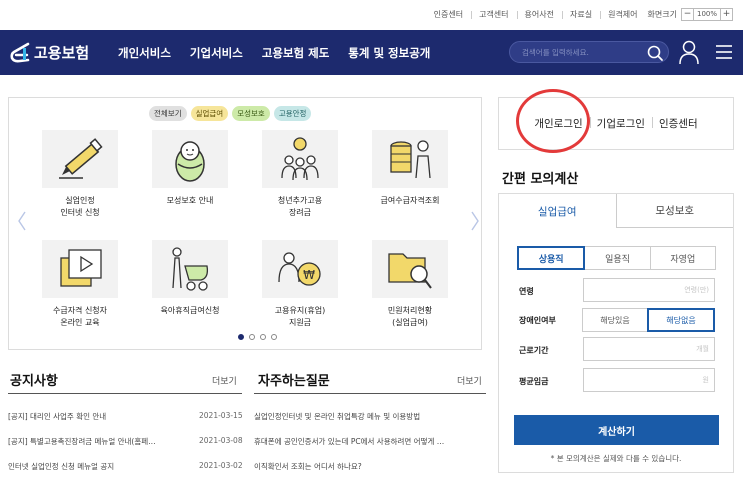 This screenshot has width=743, height=479. Describe the element at coordinates (251, 113) in the screenshot. I see `category-maternity: 모성보호` at that location.